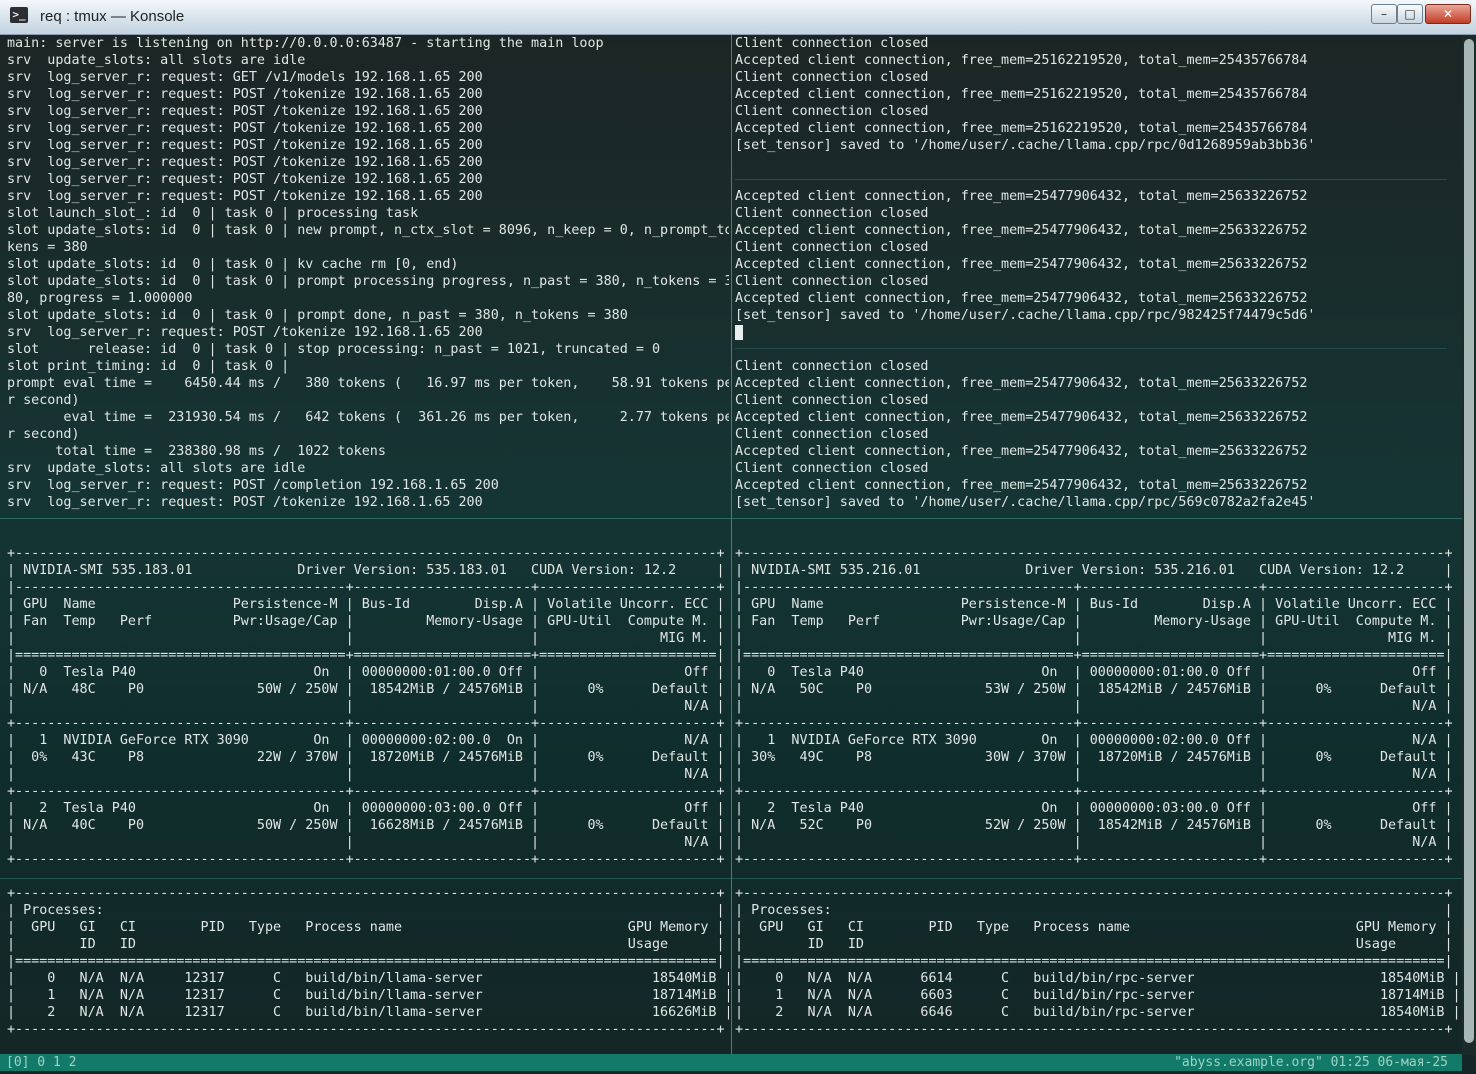 This screenshot has height=1074, width=1476. What do you see at coordinates (738, 17) in the screenshot?
I see `title-bar: >_ req : tmux — Konsole – □ ✕` at bounding box center [738, 17].